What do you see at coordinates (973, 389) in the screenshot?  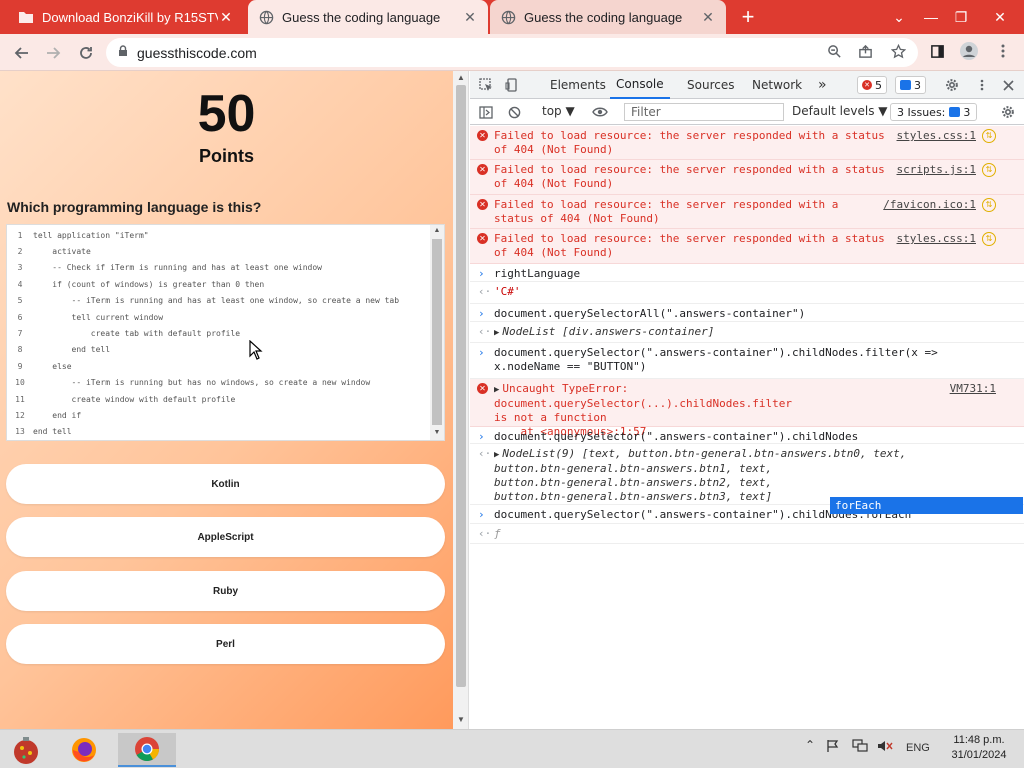 I see `source-link: VM731:1` at bounding box center [973, 389].